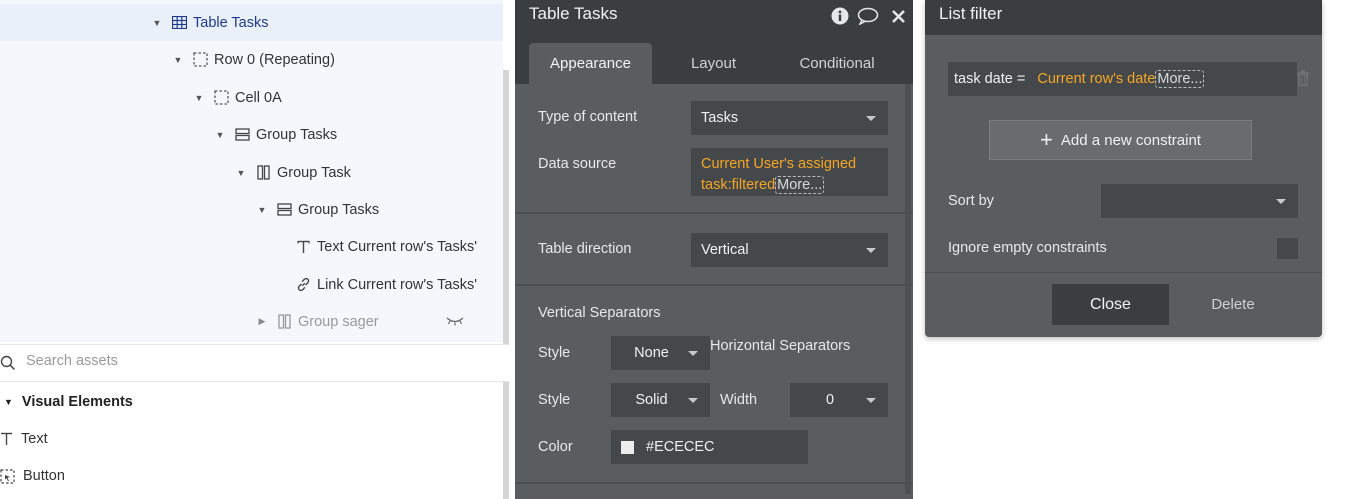 The width and height of the screenshot is (1350, 499). What do you see at coordinates (303, 285) in the screenshot?
I see `link-icon` at bounding box center [303, 285].